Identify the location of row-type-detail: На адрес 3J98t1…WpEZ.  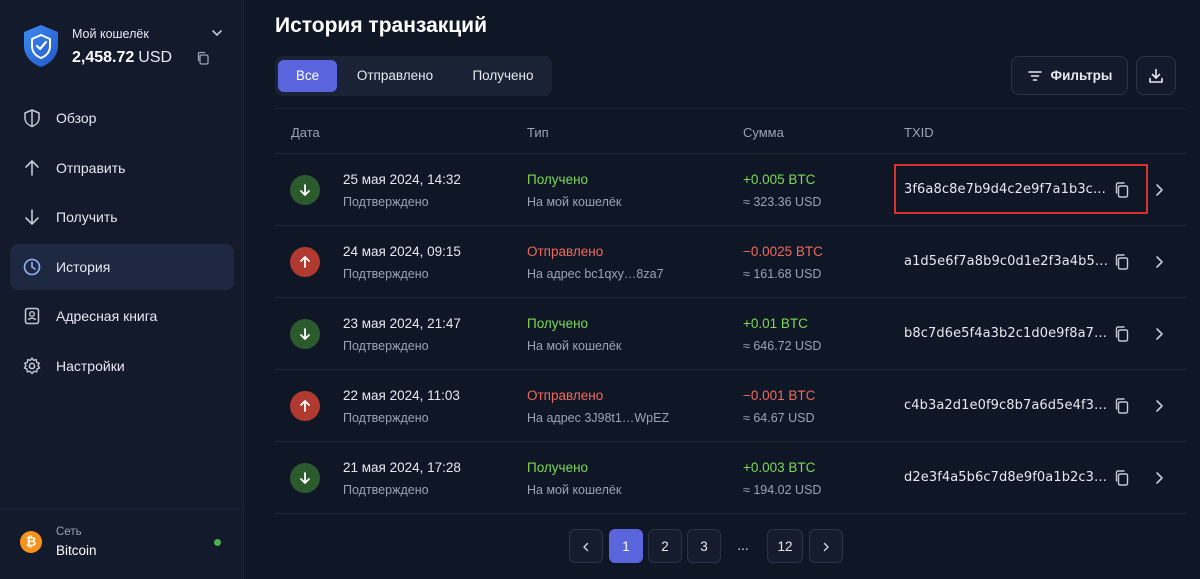
(598, 418).